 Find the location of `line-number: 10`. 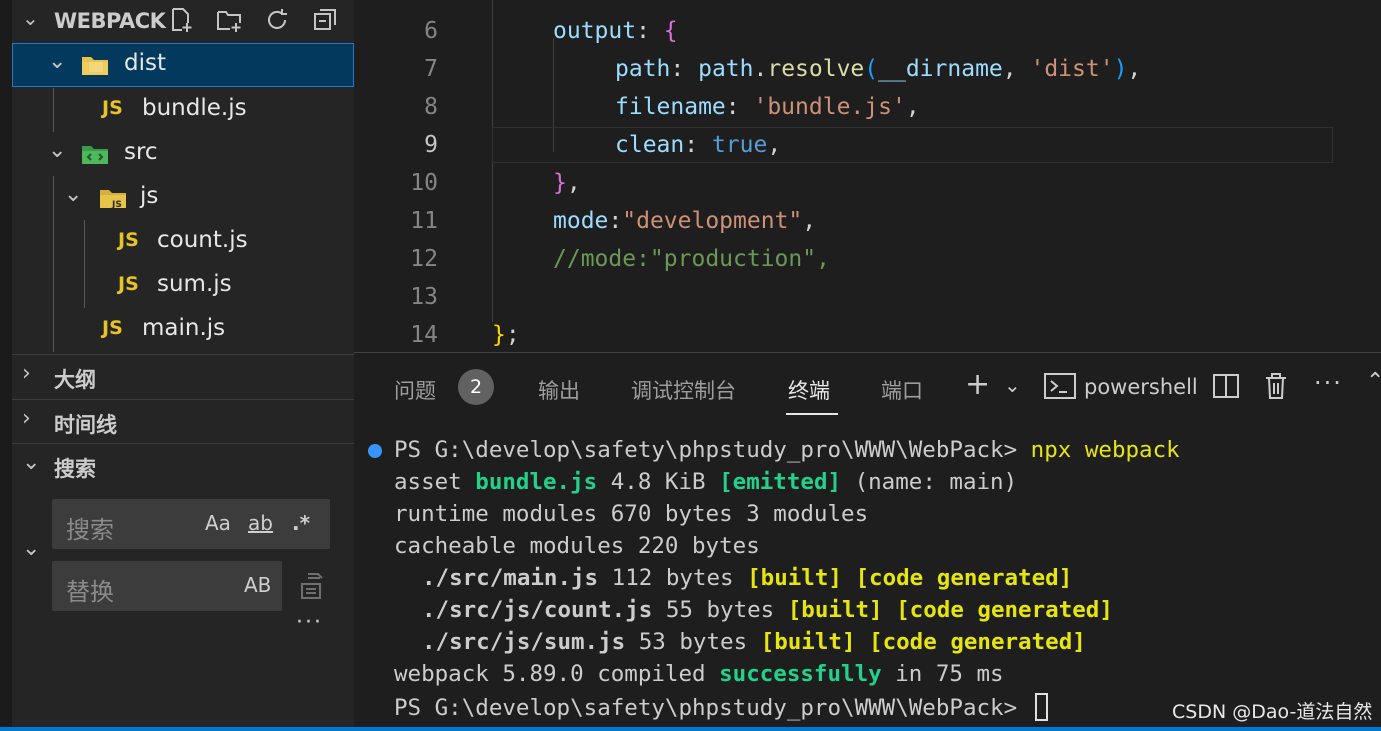

line-number: 10 is located at coordinates (424, 183).